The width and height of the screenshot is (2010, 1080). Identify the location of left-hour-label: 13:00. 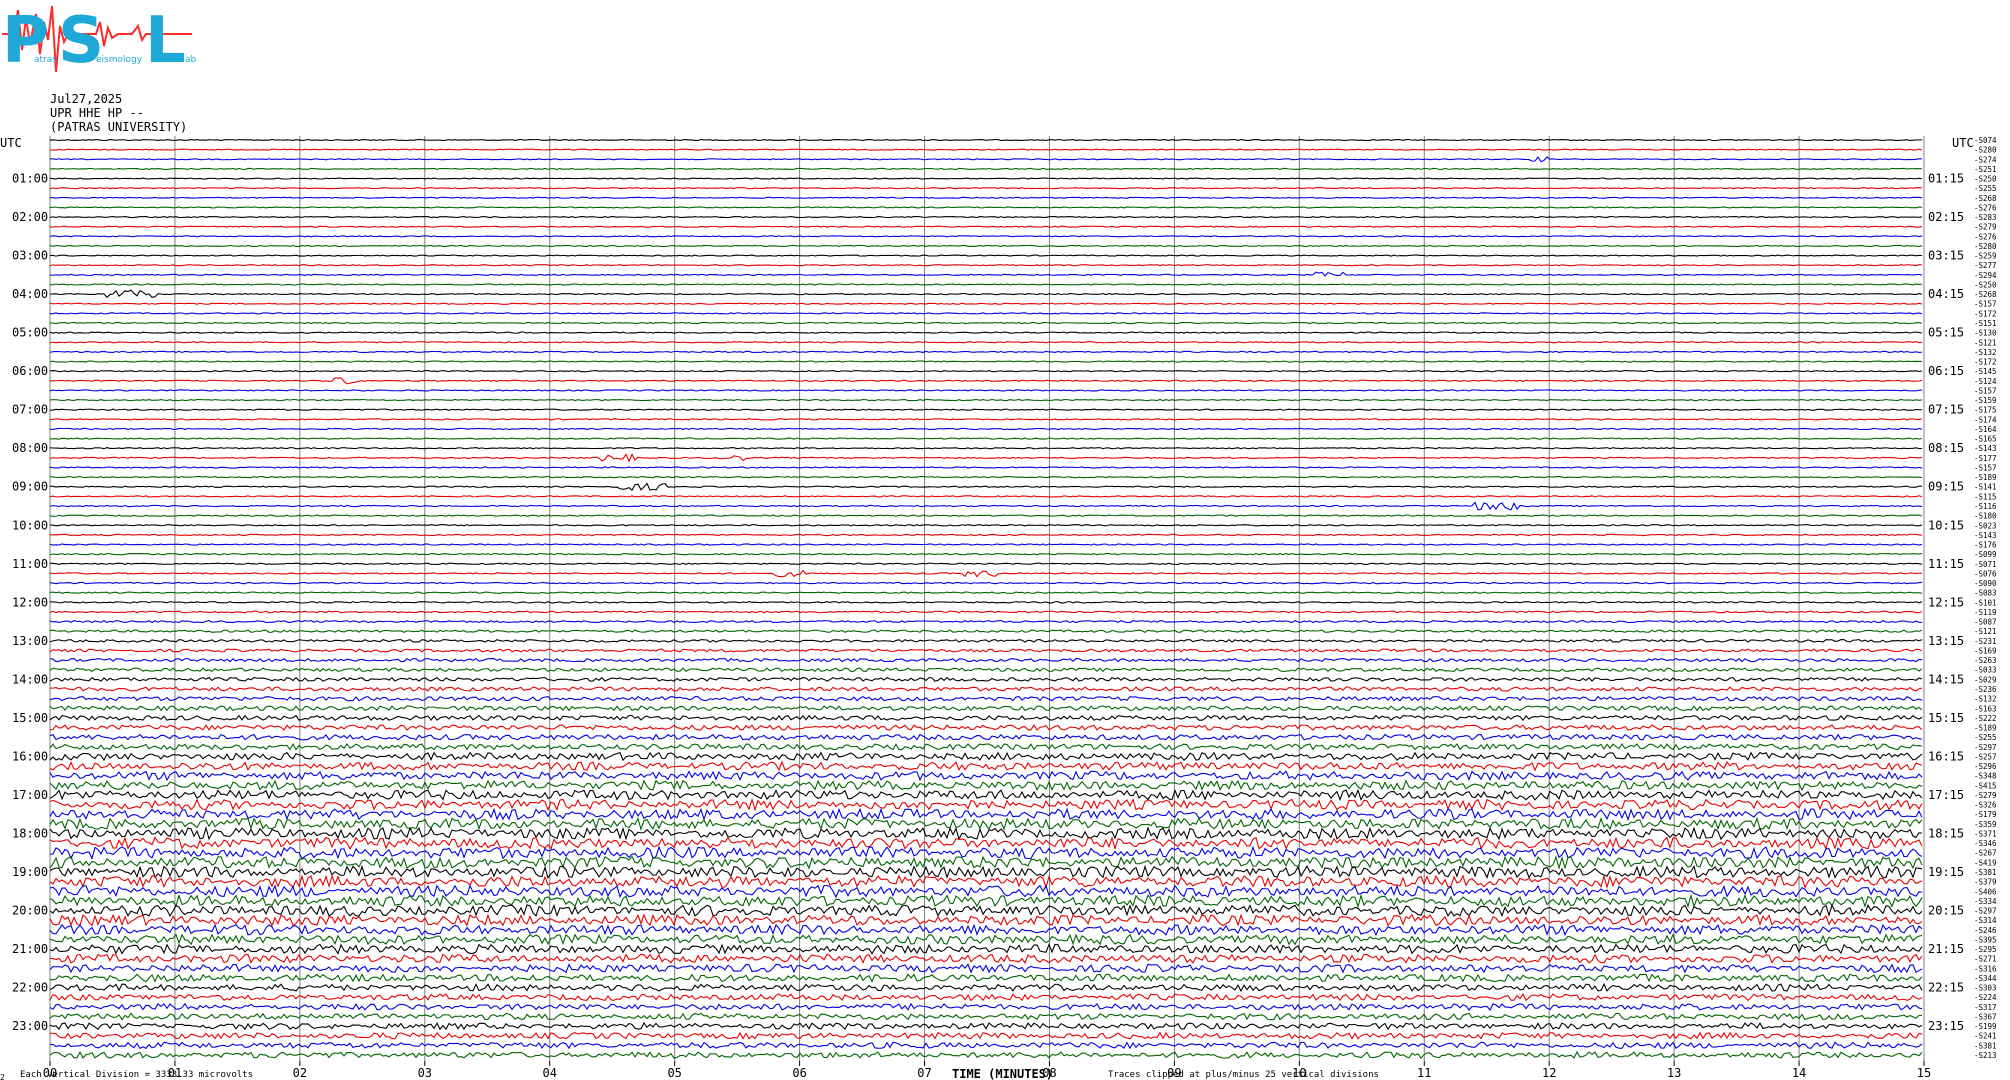
(30, 641).